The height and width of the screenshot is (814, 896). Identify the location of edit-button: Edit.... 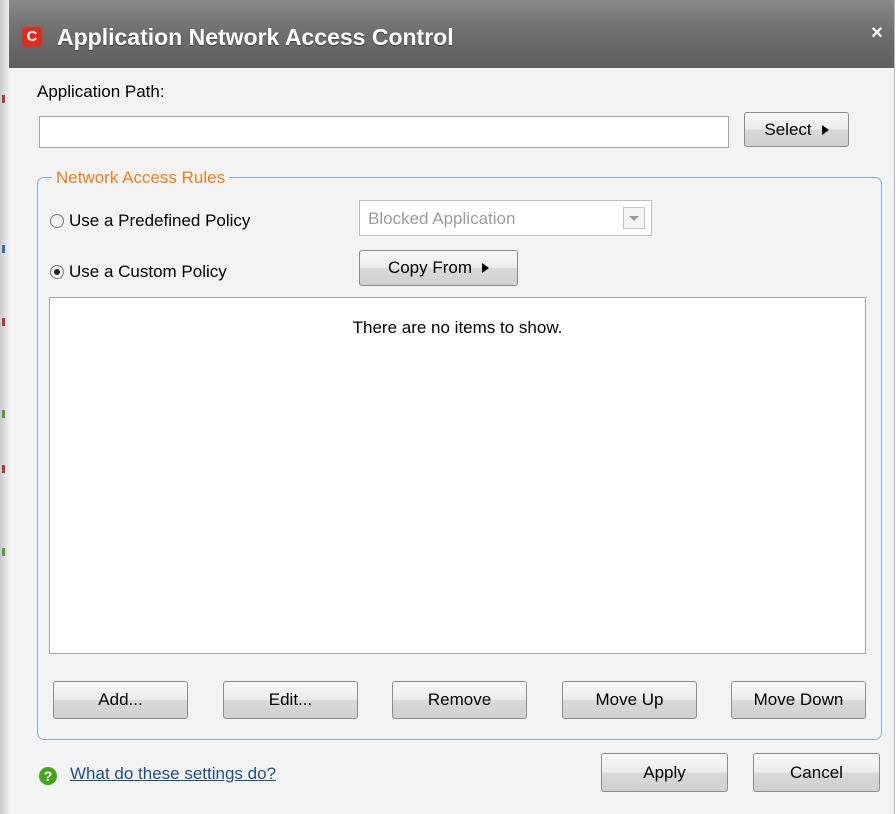
(290, 700).